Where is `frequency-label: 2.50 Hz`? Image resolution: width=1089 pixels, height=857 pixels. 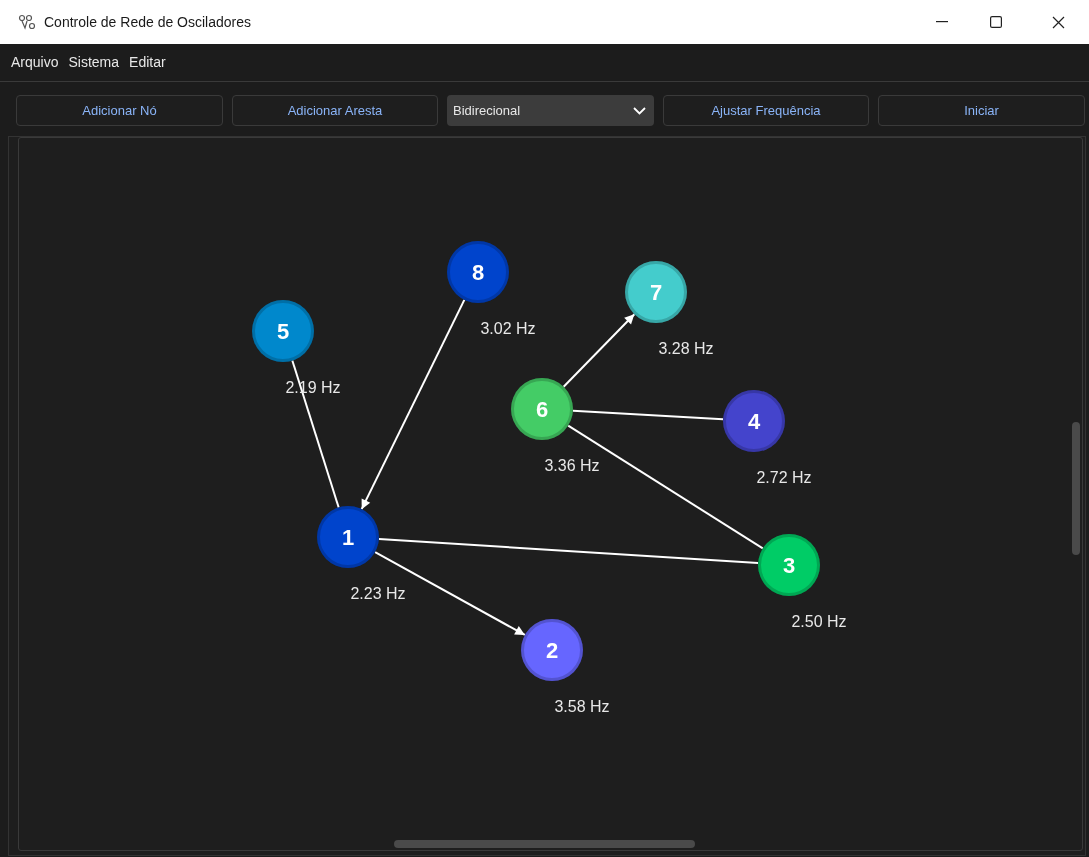 frequency-label: 2.50 Hz is located at coordinates (819, 621).